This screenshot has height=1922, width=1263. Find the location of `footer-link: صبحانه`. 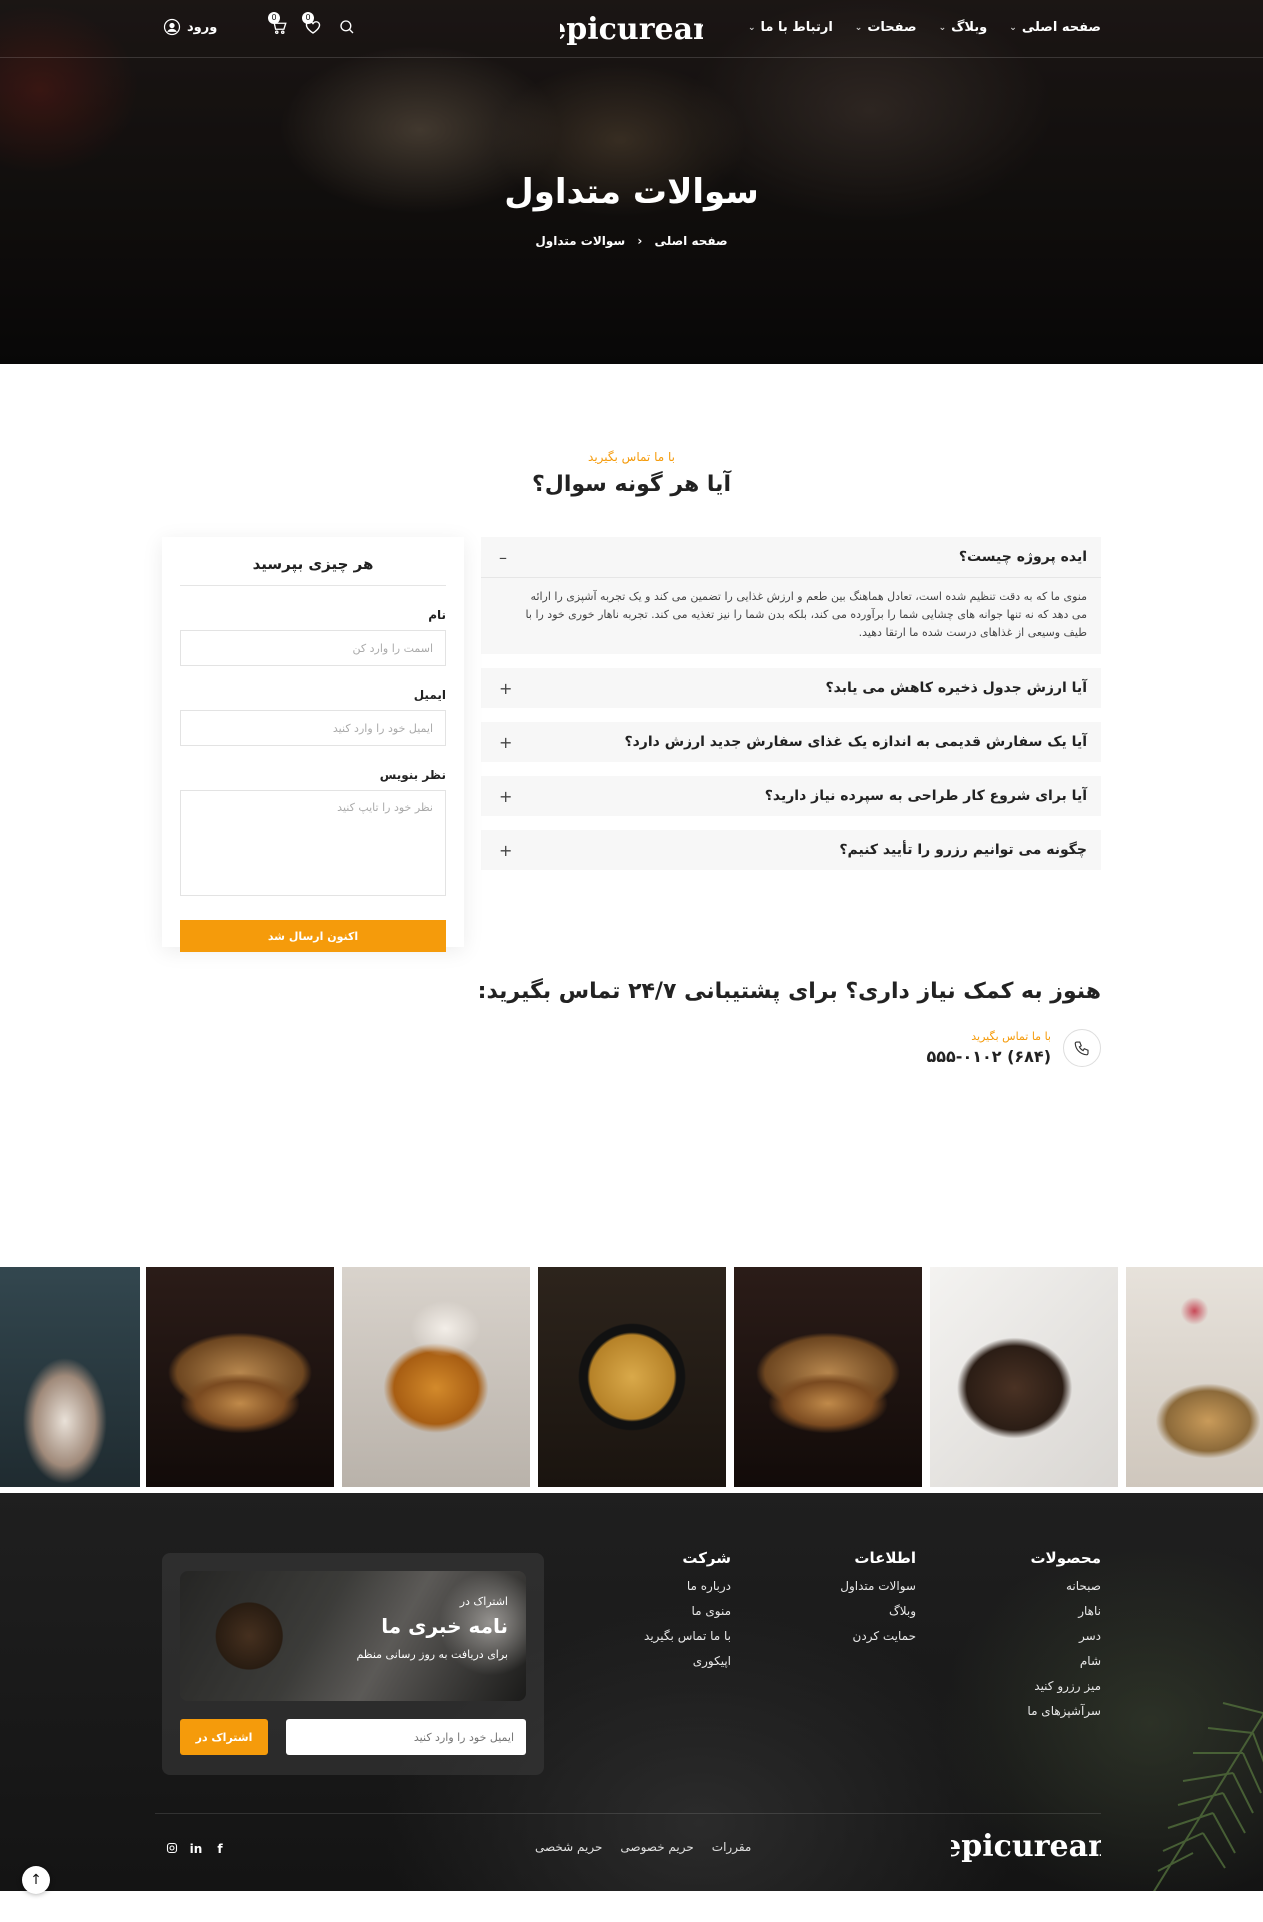

footer-link: صبحانه is located at coordinates (1064, 1586).